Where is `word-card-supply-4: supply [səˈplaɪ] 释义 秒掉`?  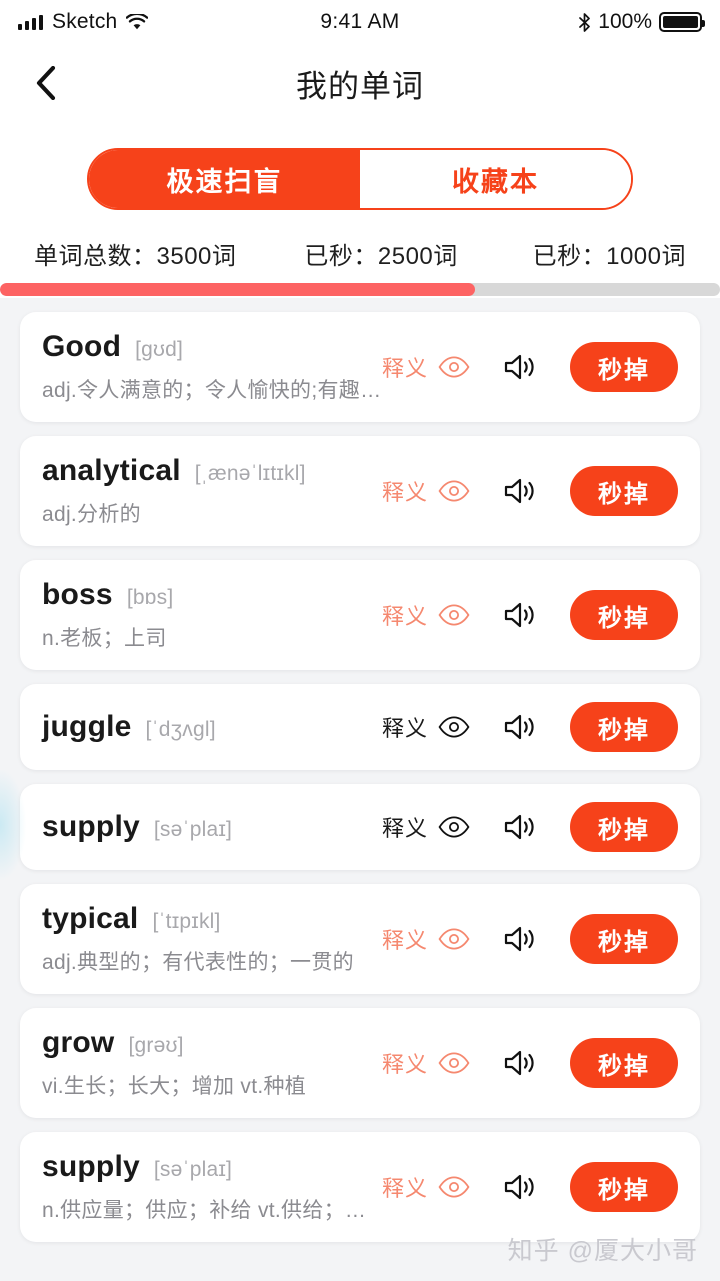 word-card-supply-4: supply [səˈplaɪ] 释义 秒掉 is located at coordinates (360, 827).